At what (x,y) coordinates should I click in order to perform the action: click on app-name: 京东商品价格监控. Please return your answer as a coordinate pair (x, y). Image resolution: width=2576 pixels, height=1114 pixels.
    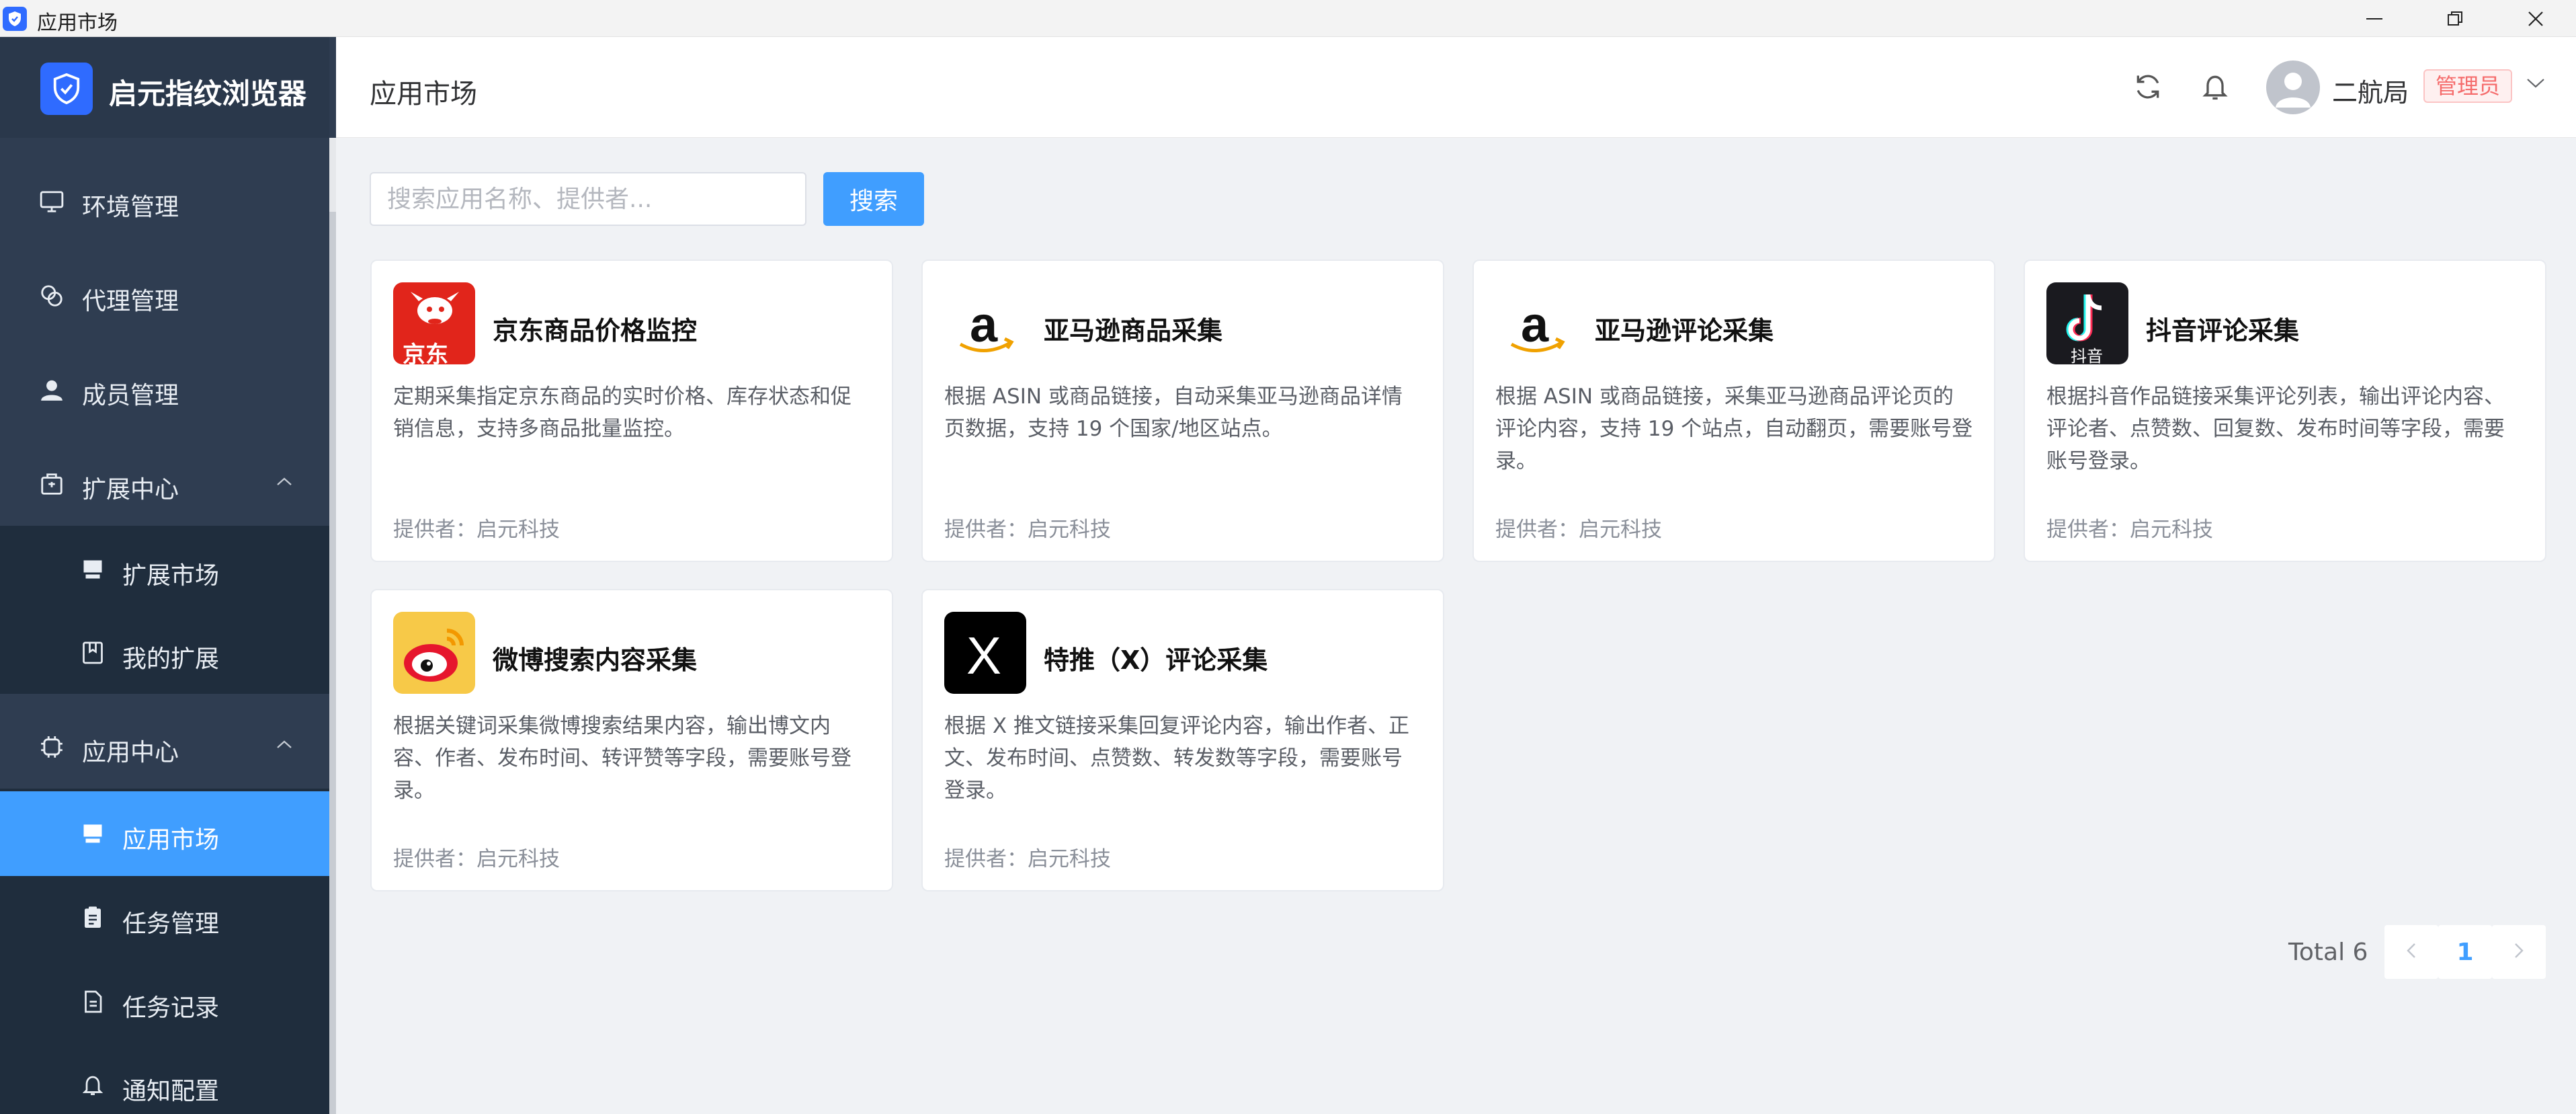
    Looking at the image, I should click on (595, 331).